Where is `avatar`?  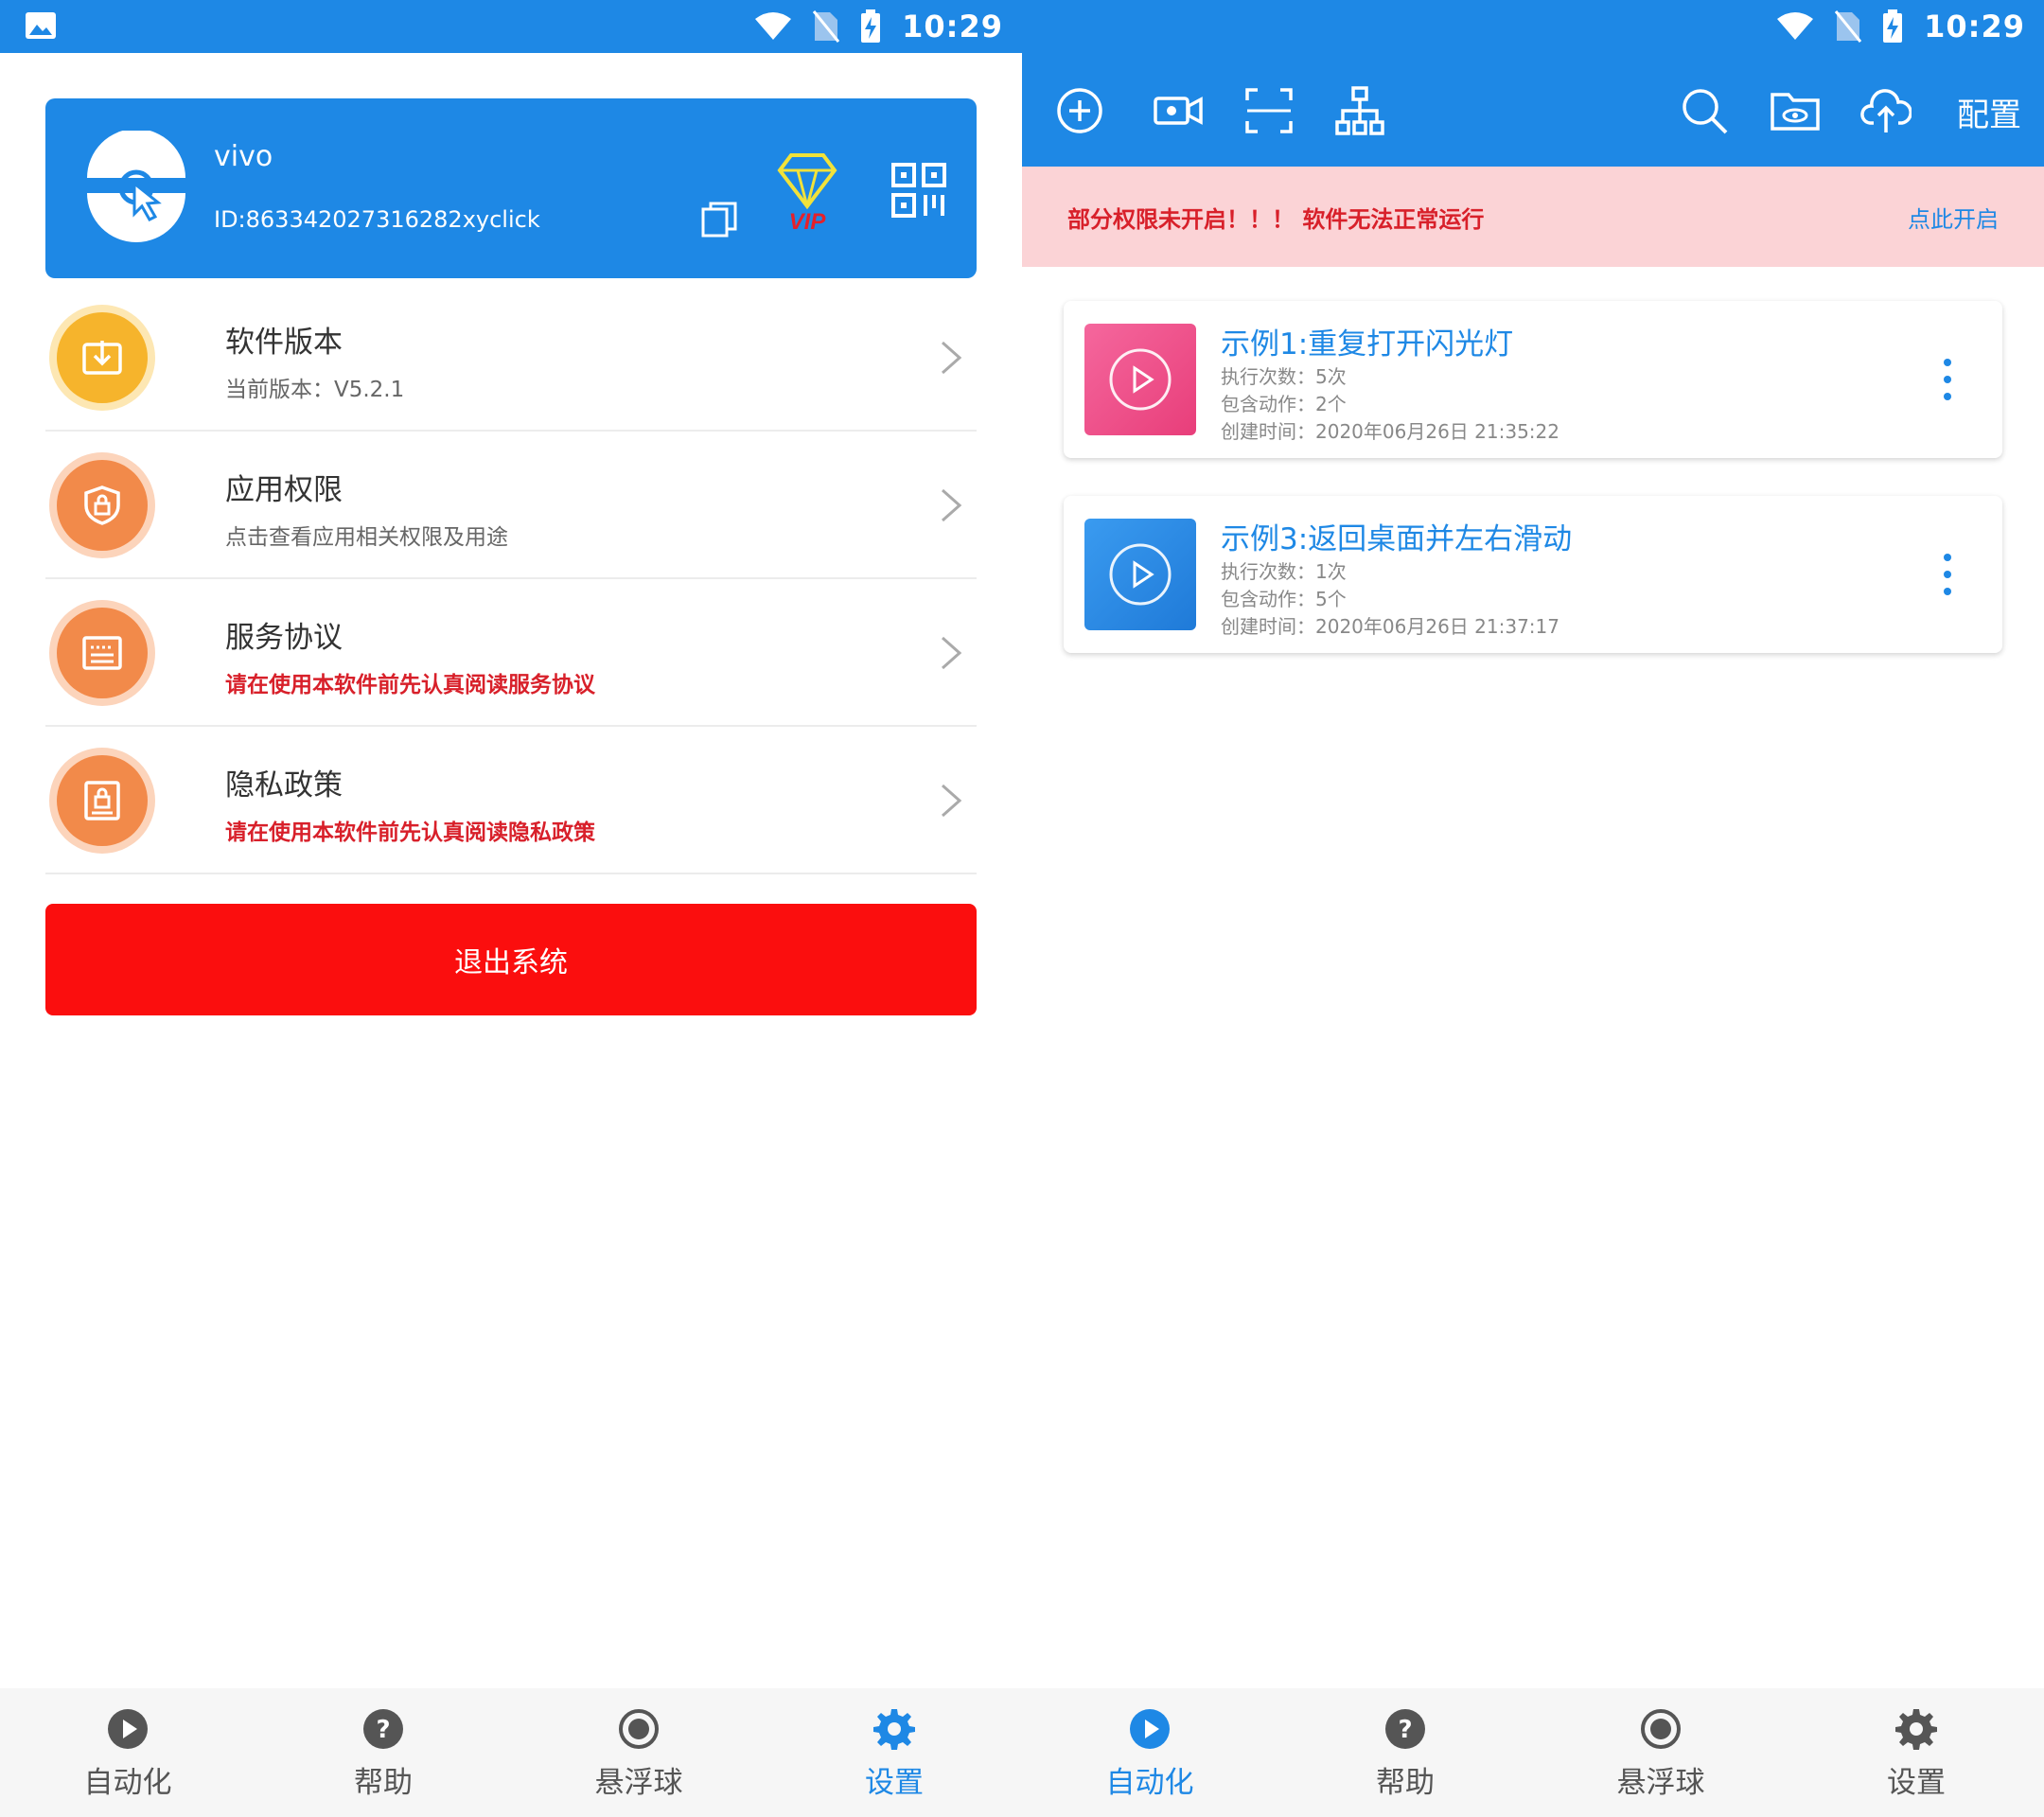 avatar is located at coordinates (136, 187).